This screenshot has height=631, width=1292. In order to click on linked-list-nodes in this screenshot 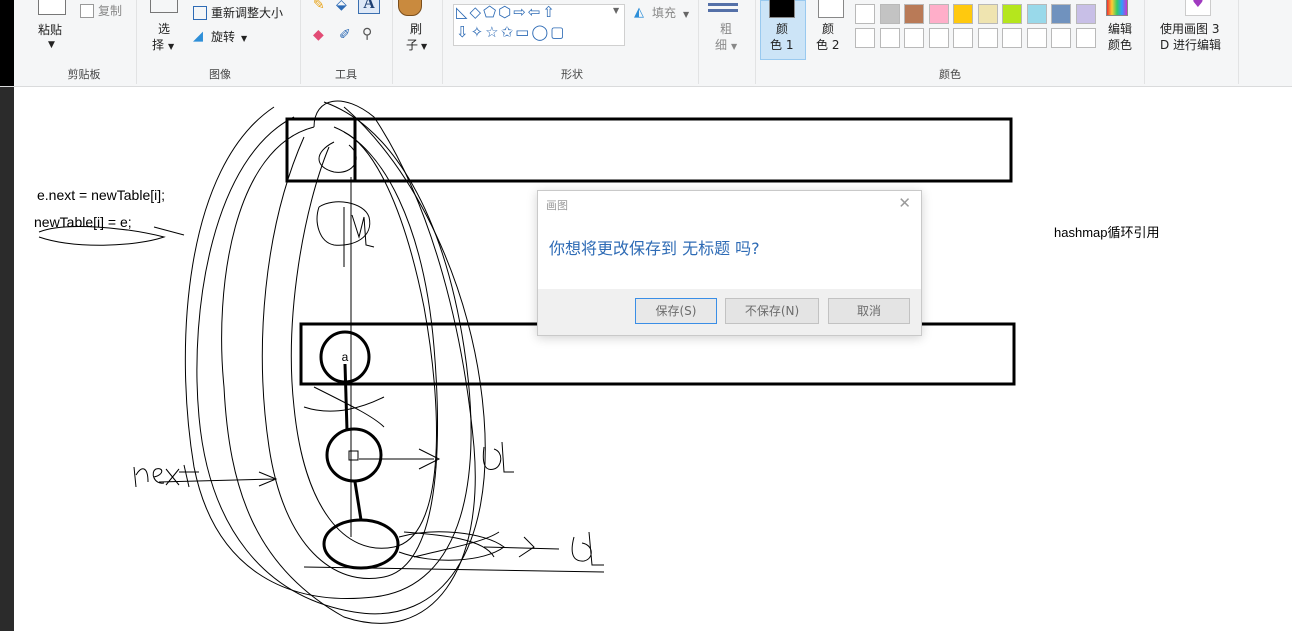, I will do `click(359, 450)`.